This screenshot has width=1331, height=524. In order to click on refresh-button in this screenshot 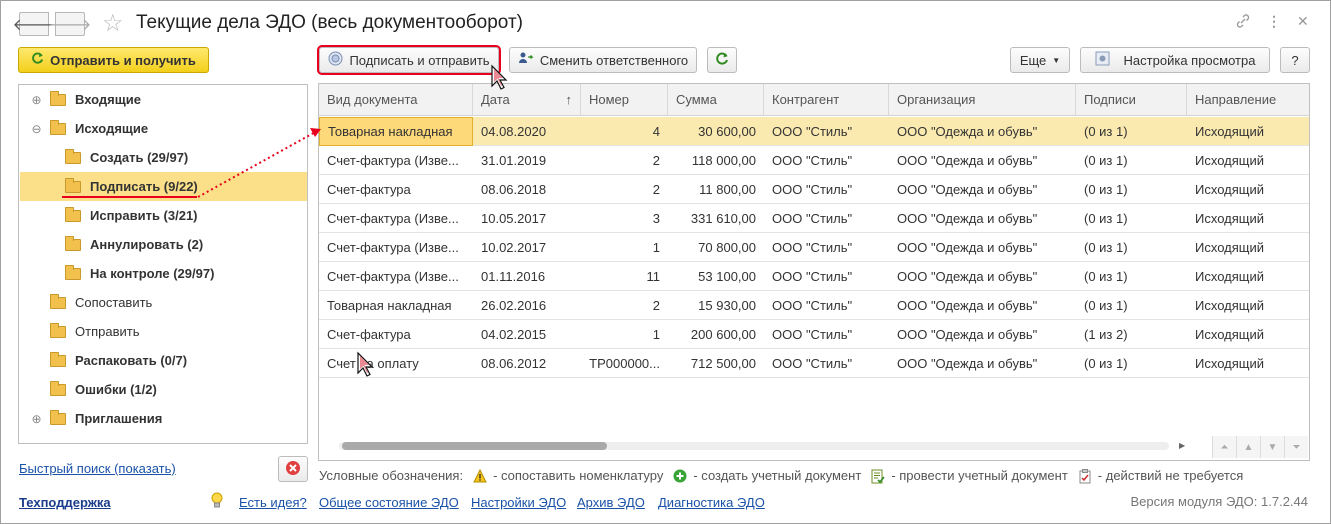, I will do `click(722, 60)`.